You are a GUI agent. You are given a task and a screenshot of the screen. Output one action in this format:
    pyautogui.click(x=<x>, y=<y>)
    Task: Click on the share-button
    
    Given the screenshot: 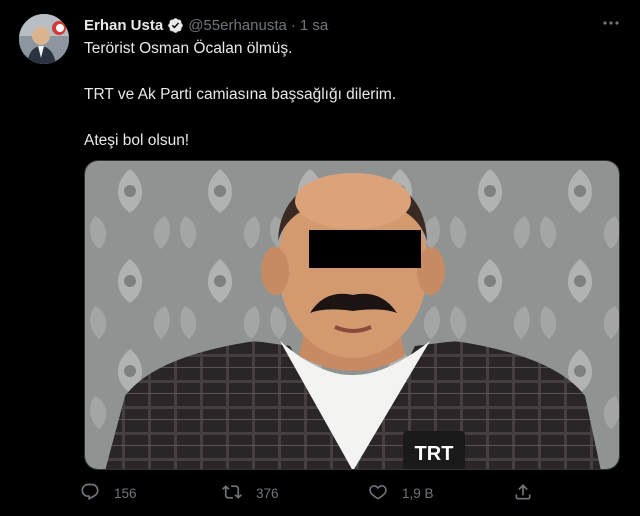 What is the action you would take?
    pyautogui.click(x=523, y=493)
    